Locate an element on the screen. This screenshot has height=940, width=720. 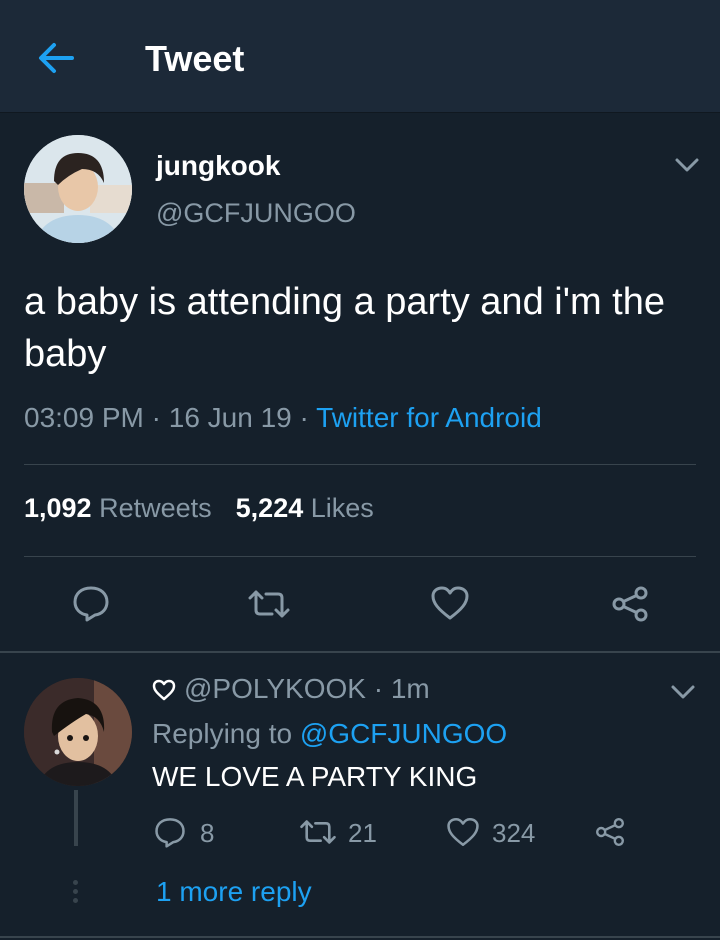
reply-header: @POLYKOOK · 1m is located at coordinates (291, 690).